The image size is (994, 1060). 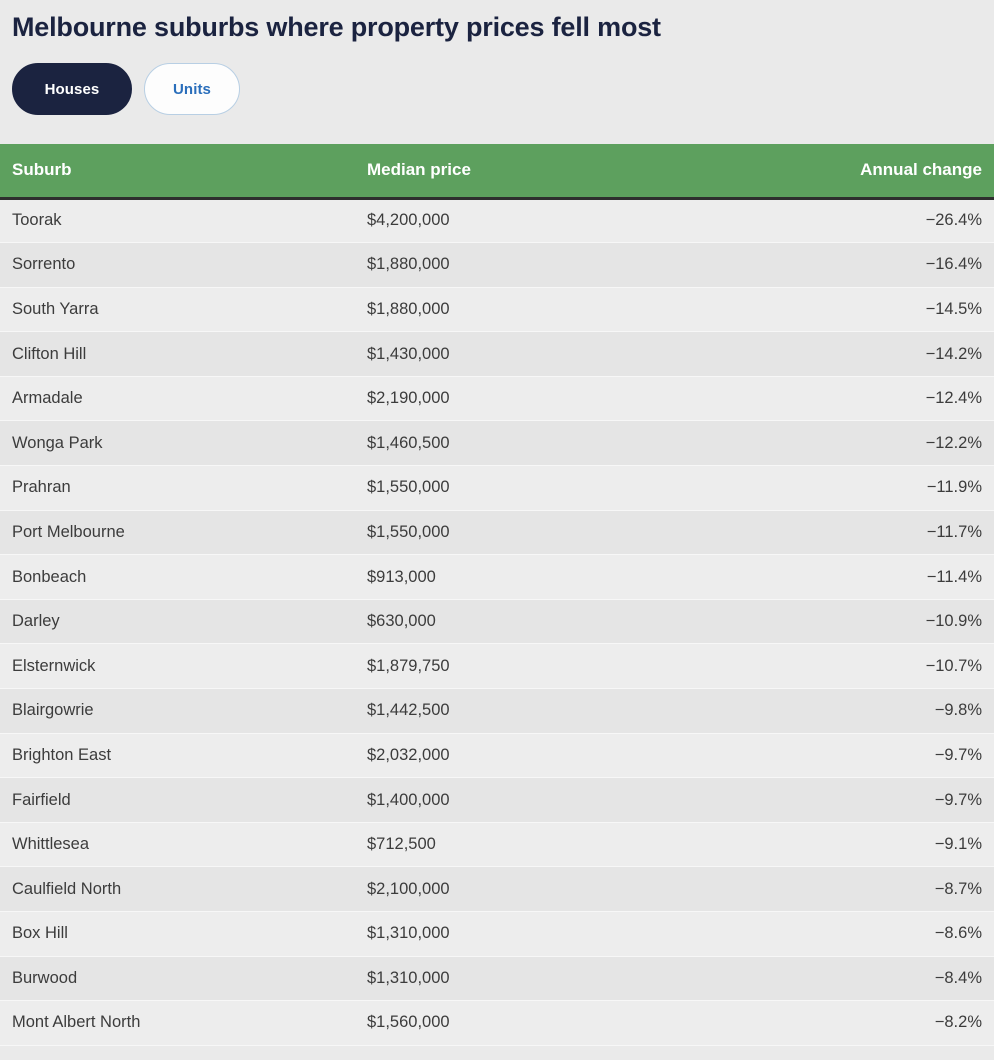 I want to click on cell-suburb: Armadale, so click(x=183, y=399).